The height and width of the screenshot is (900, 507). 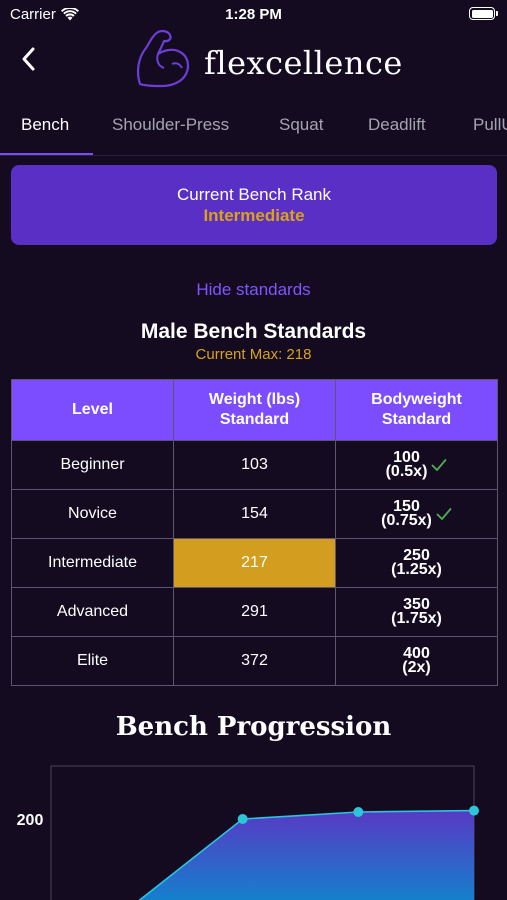 What do you see at coordinates (253, 727) in the screenshot?
I see `progression-title: Bench Progression` at bounding box center [253, 727].